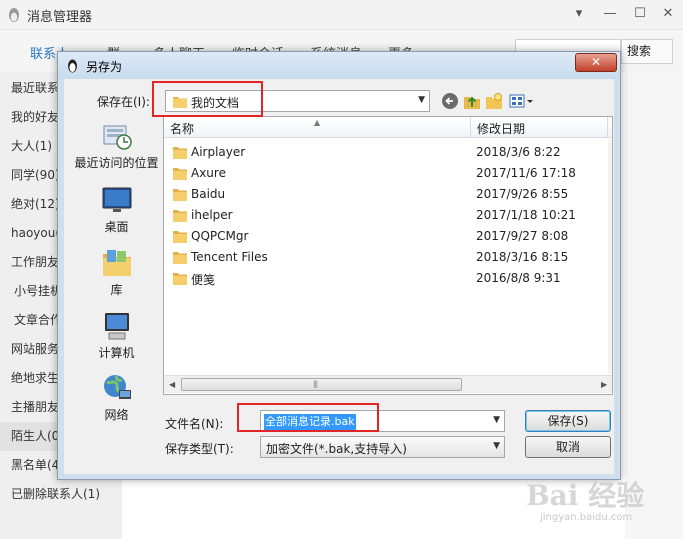  What do you see at coordinates (522, 101) in the screenshot?
I see `view-menu-icon` at bounding box center [522, 101].